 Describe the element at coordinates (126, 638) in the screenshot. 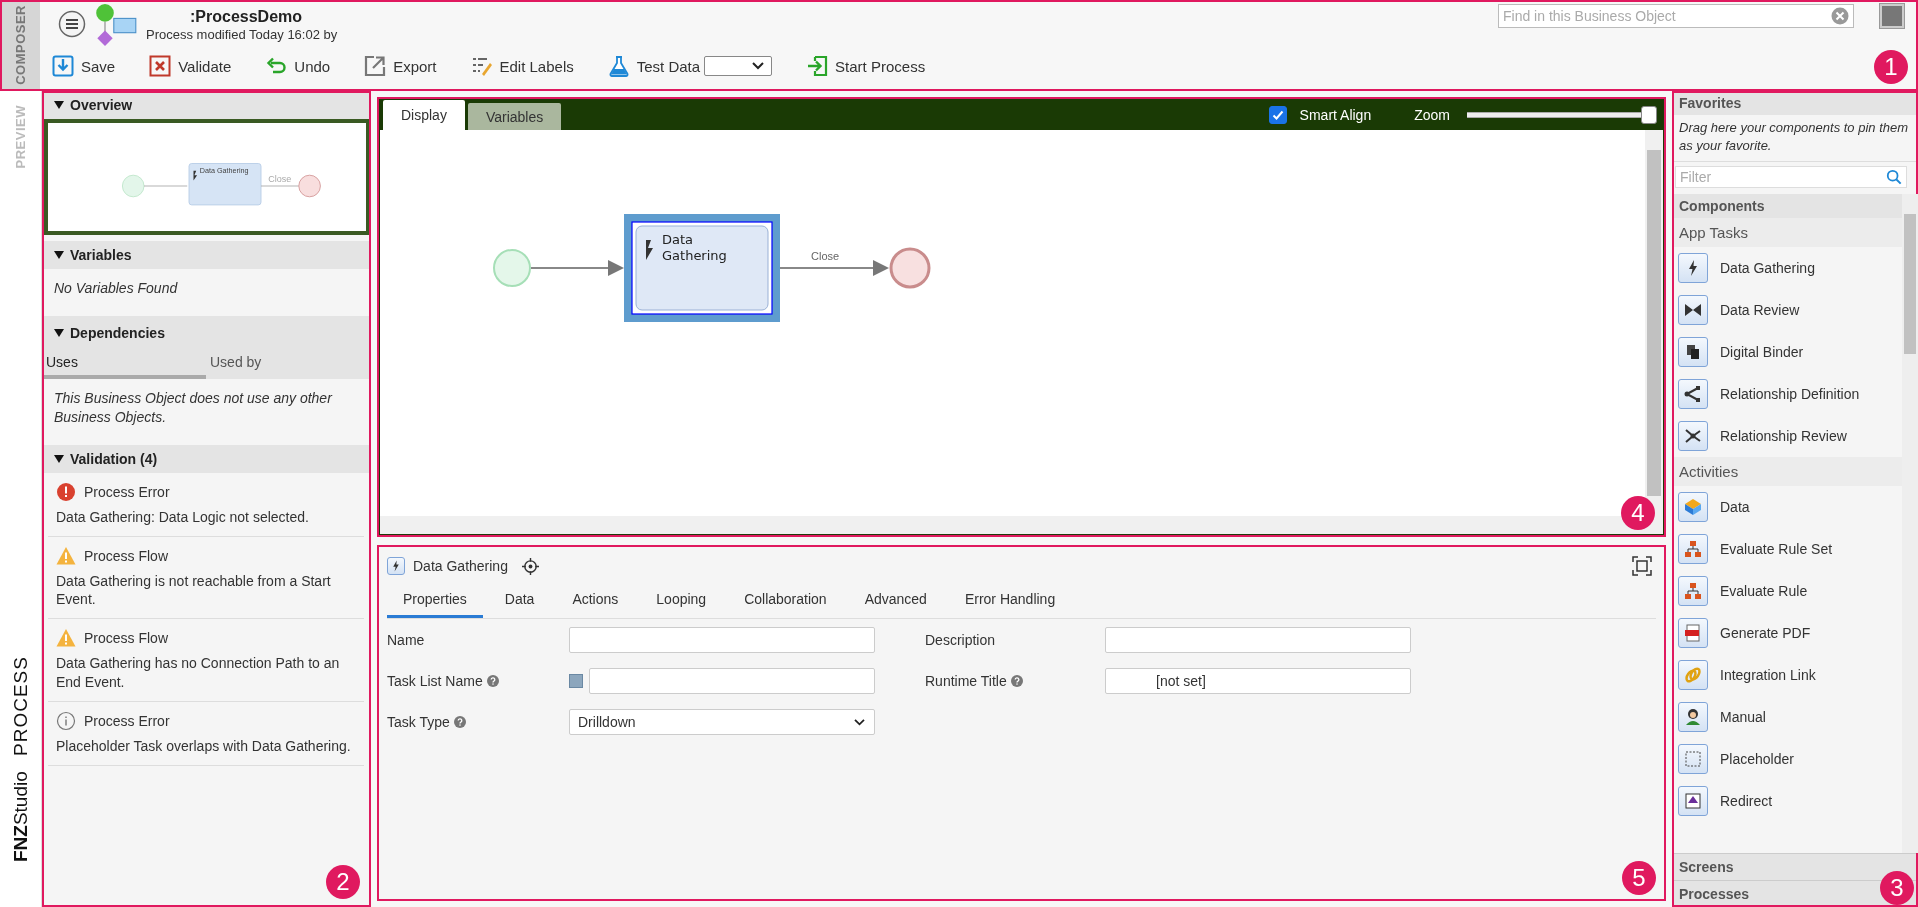

I see `validation-title: Process Flow` at that location.